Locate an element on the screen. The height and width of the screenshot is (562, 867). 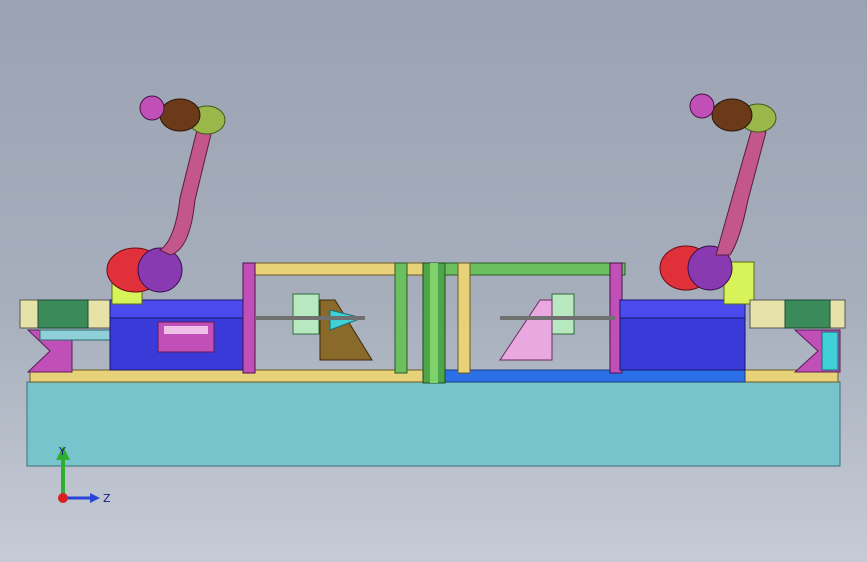
left-robot-arm-link is located at coordinates (186, 190).